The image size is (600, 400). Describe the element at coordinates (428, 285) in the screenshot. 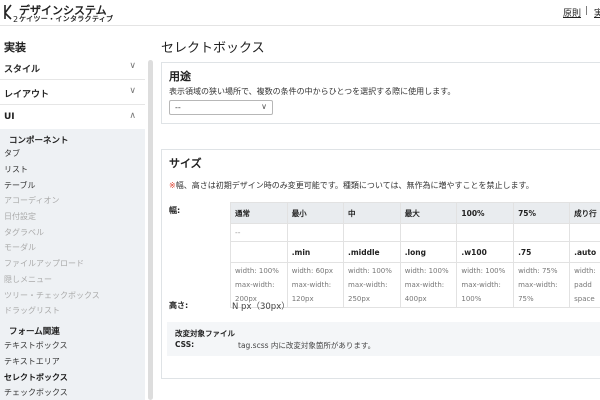

I see `table-cell: width: 100% max-width: 400px` at that location.